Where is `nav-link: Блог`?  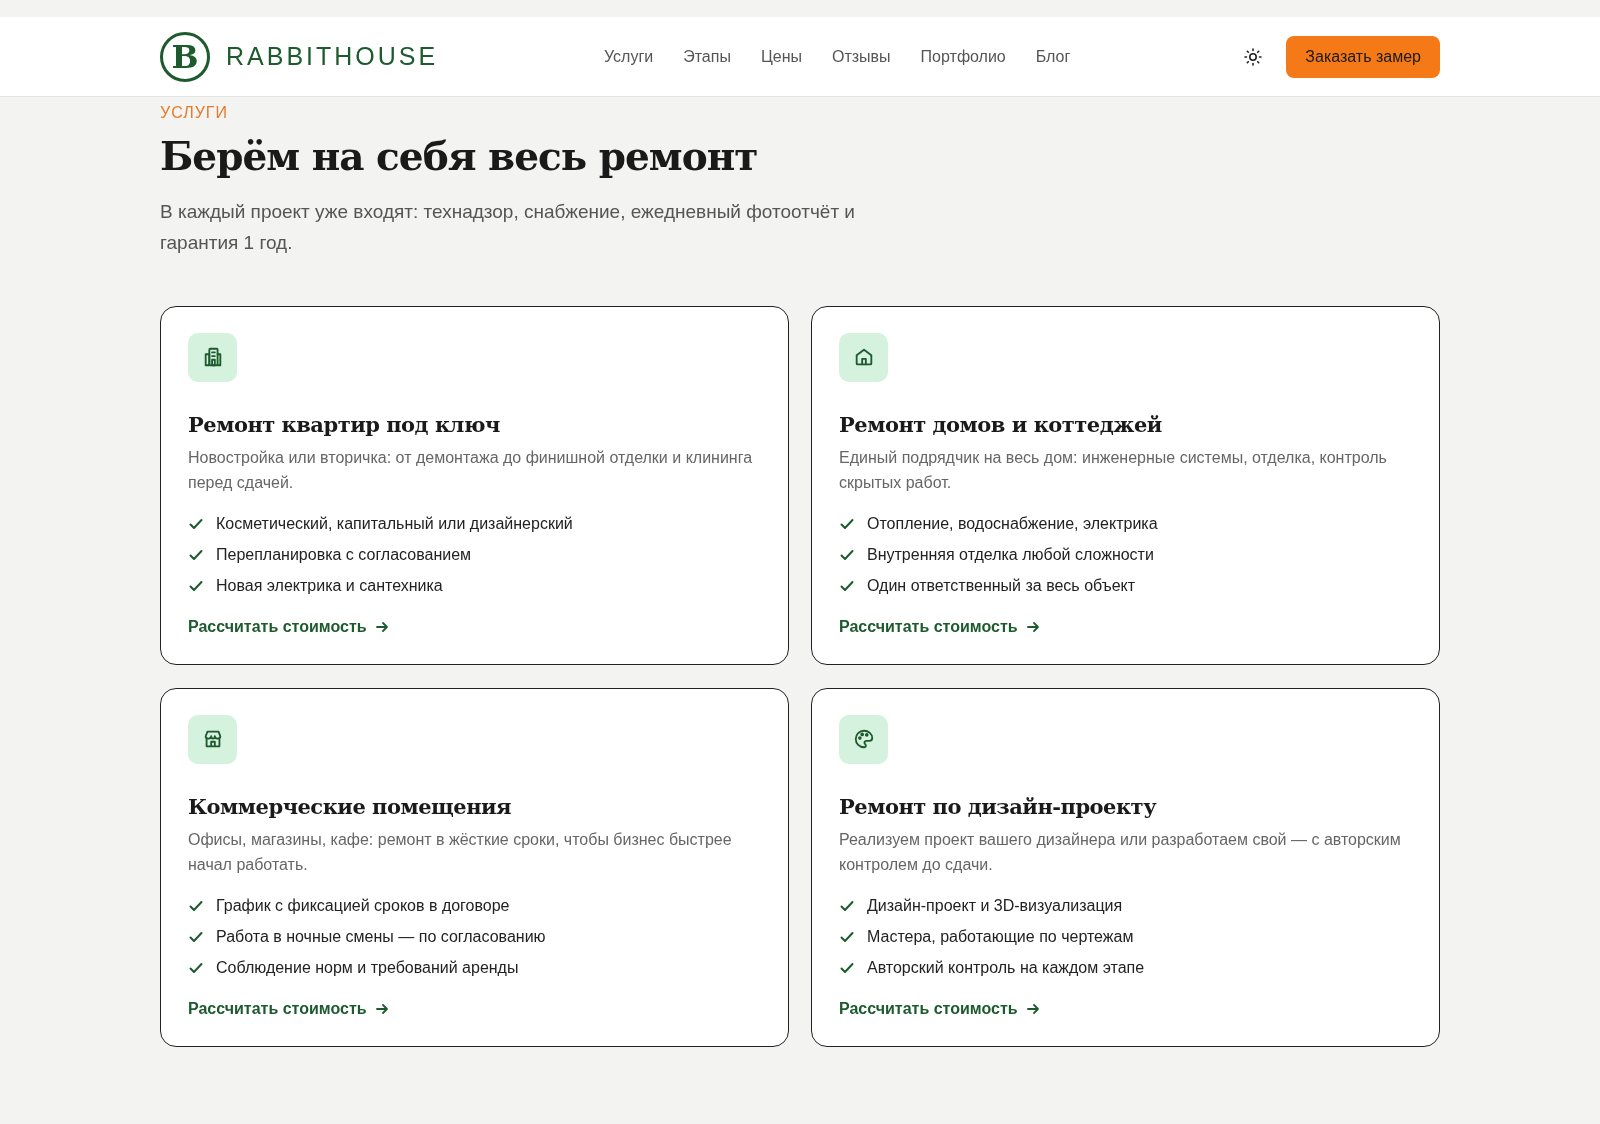 nav-link: Блог is located at coordinates (1053, 56).